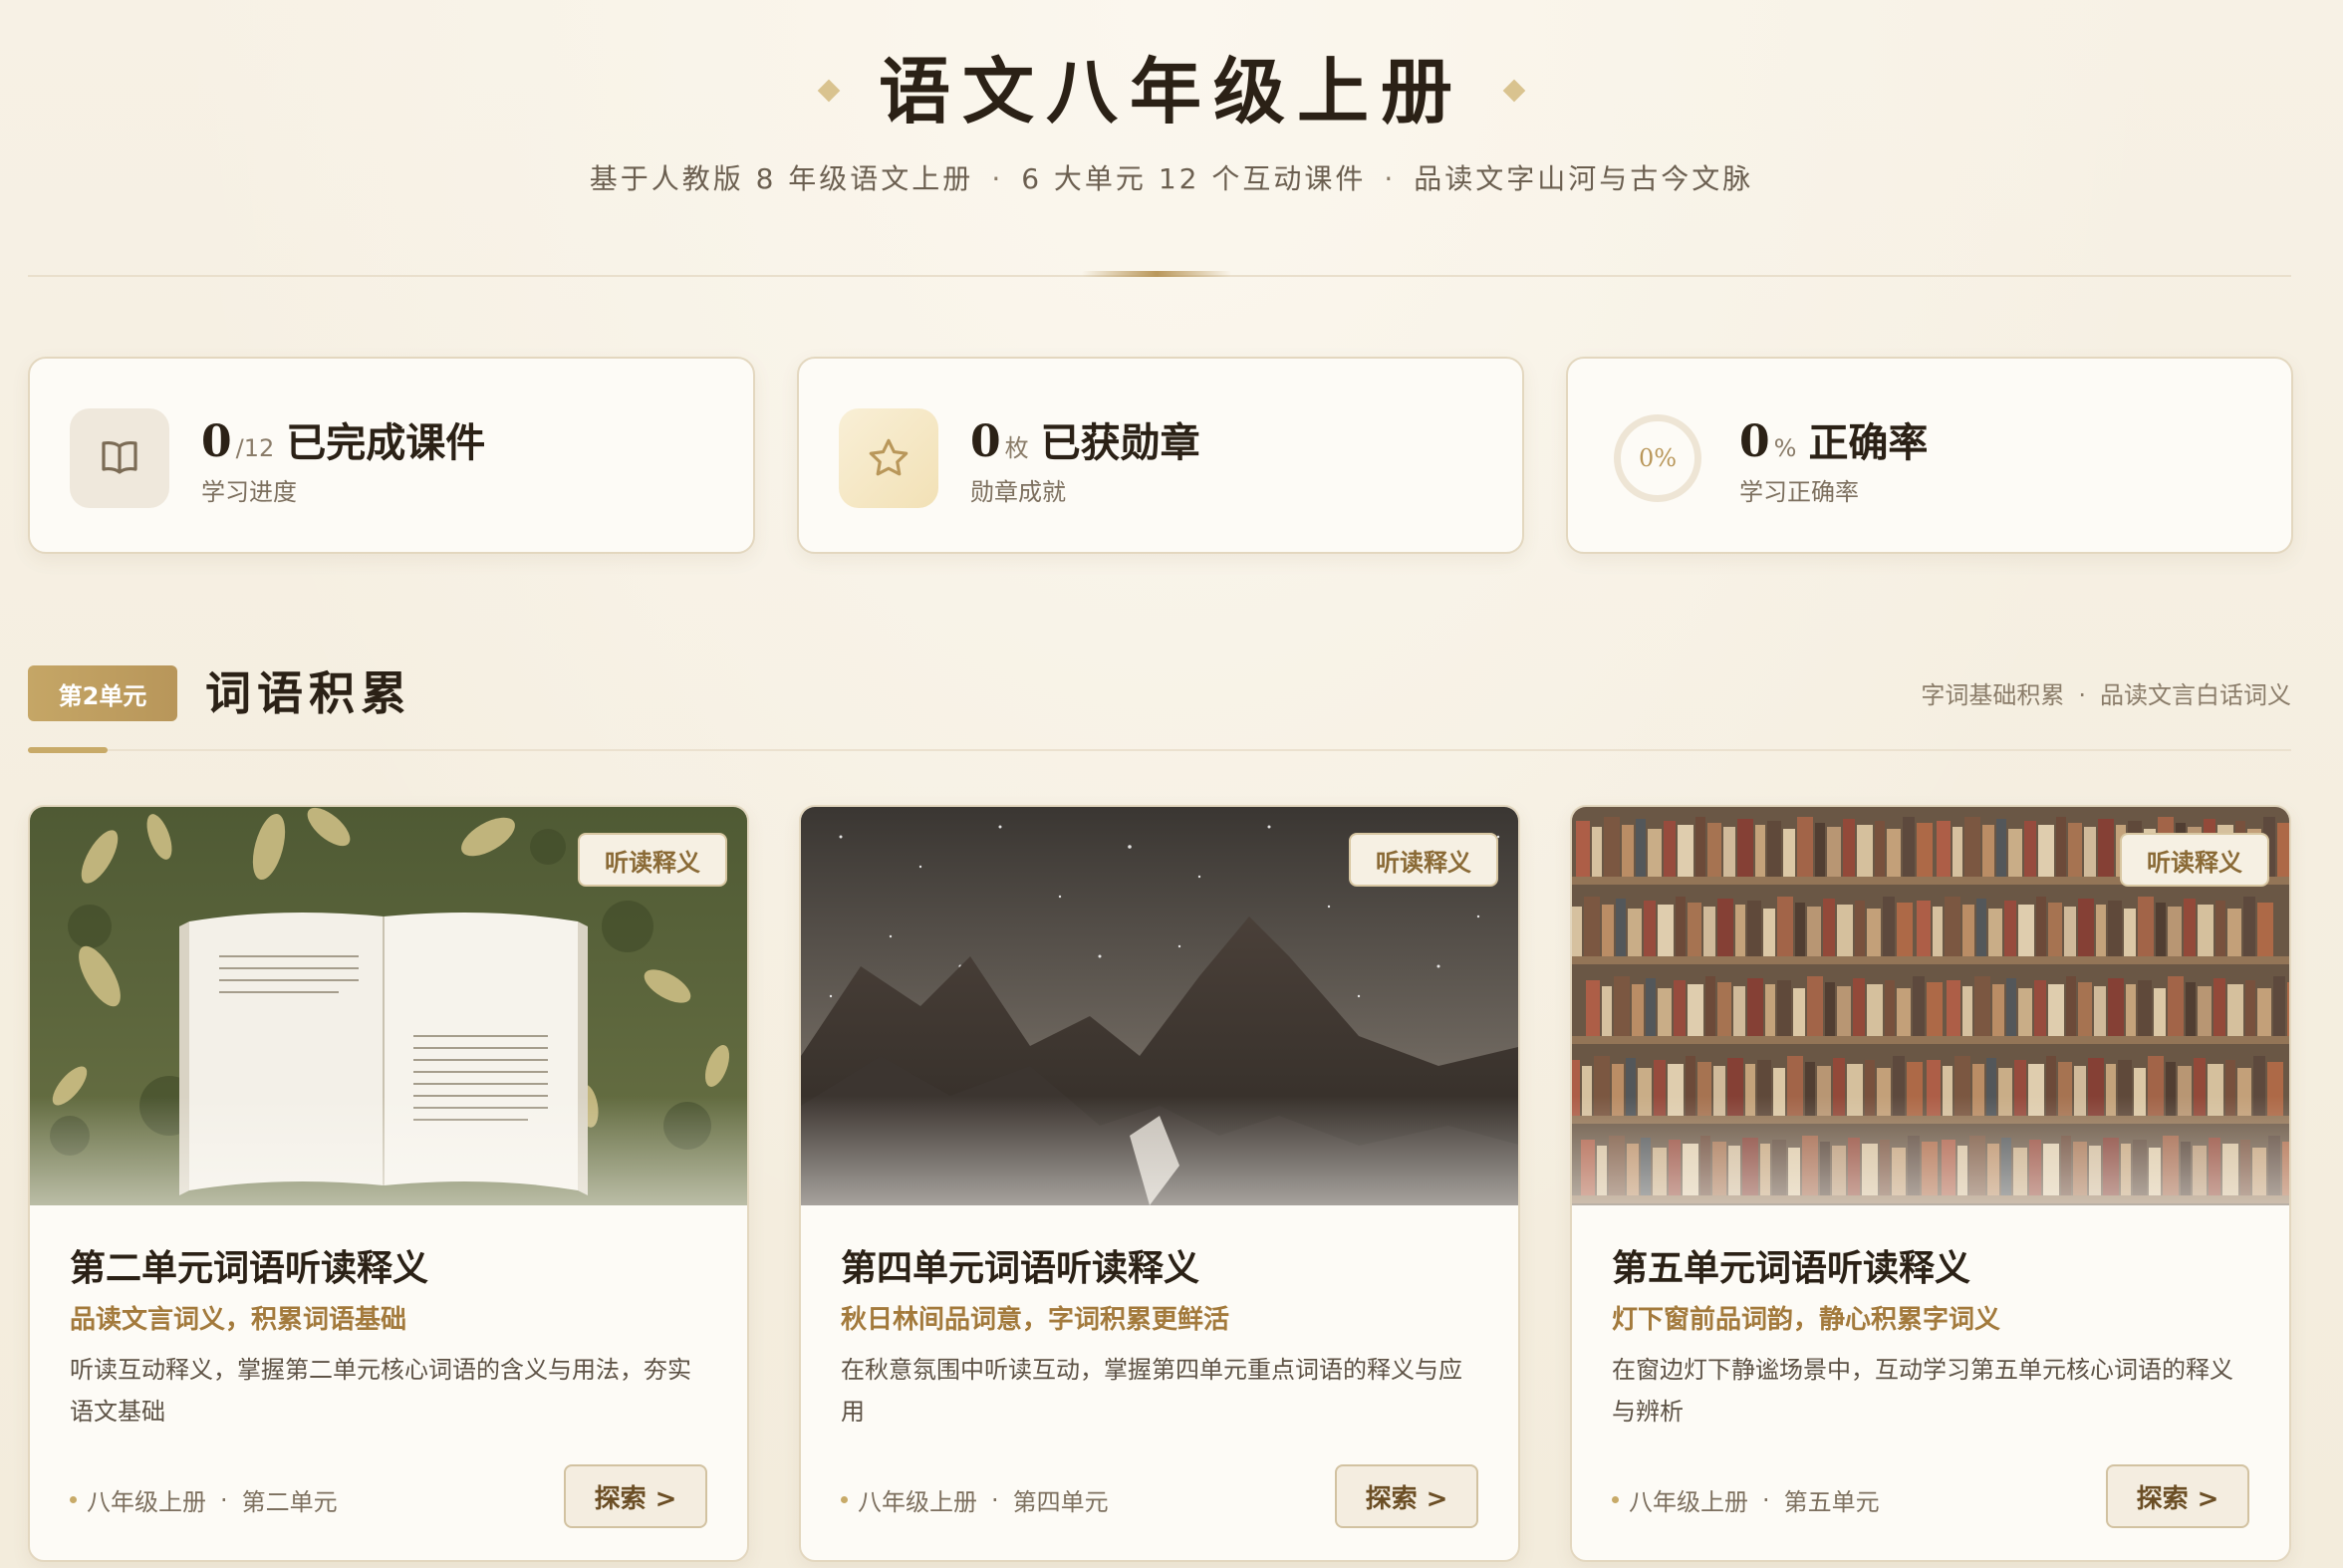 The width and height of the screenshot is (2343, 1568). I want to click on stat-card-medals: 0 枚 已获勋章 勋章成就, so click(1160, 455).